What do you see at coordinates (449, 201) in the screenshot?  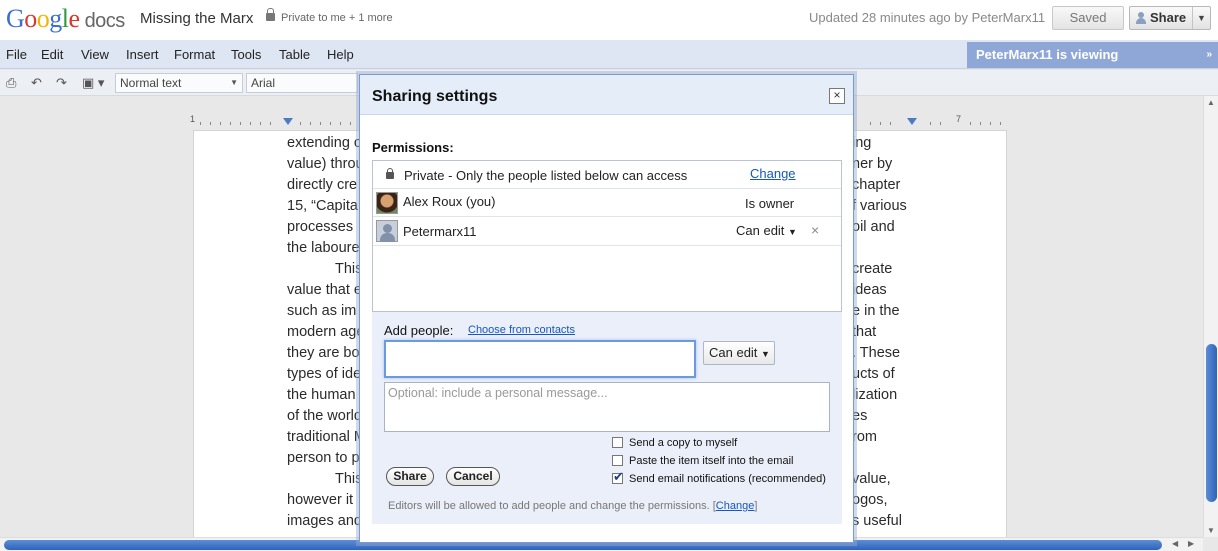 I see `owner-name: Alex Roux (you)` at bounding box center [449, 201].